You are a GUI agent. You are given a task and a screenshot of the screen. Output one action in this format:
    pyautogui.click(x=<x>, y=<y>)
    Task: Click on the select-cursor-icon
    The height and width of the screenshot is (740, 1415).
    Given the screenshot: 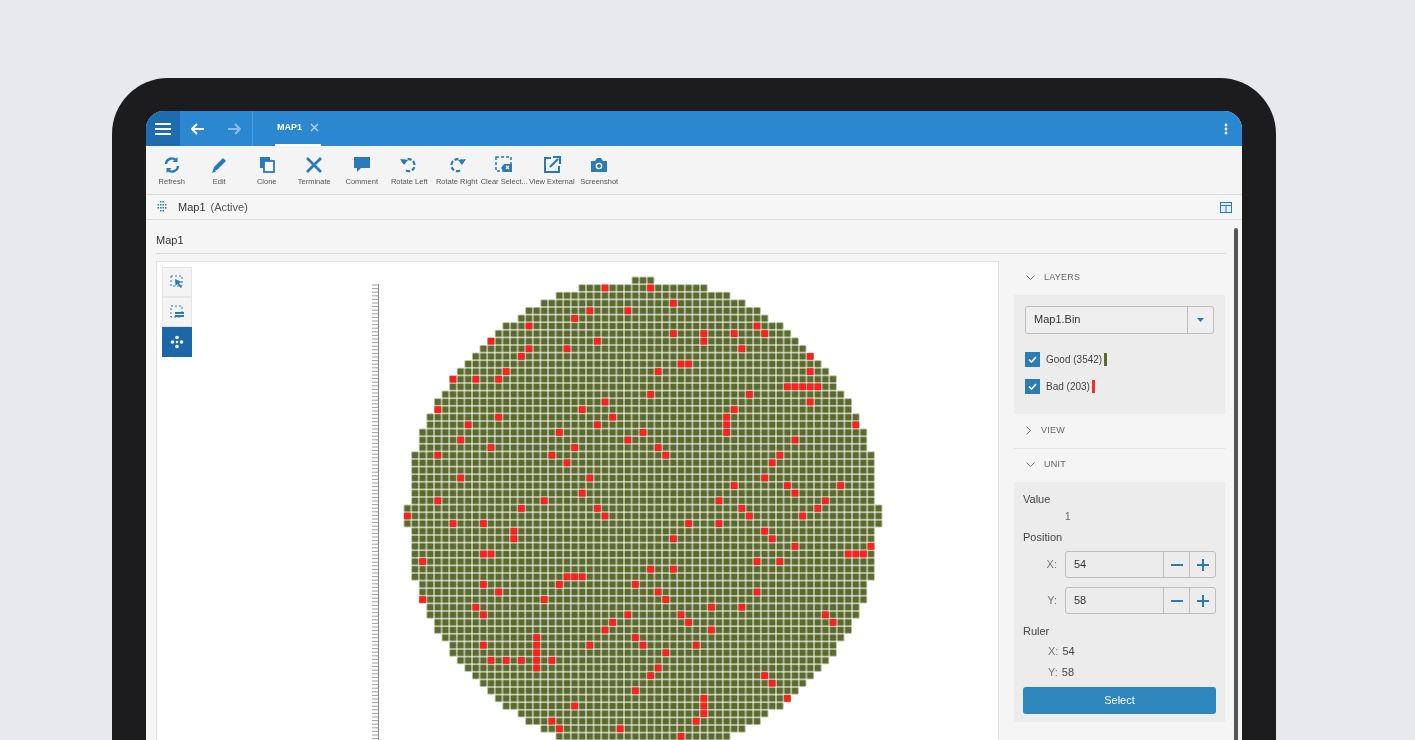 What is the action you would take?
    pyautogui.click(x=177, y=281)
    